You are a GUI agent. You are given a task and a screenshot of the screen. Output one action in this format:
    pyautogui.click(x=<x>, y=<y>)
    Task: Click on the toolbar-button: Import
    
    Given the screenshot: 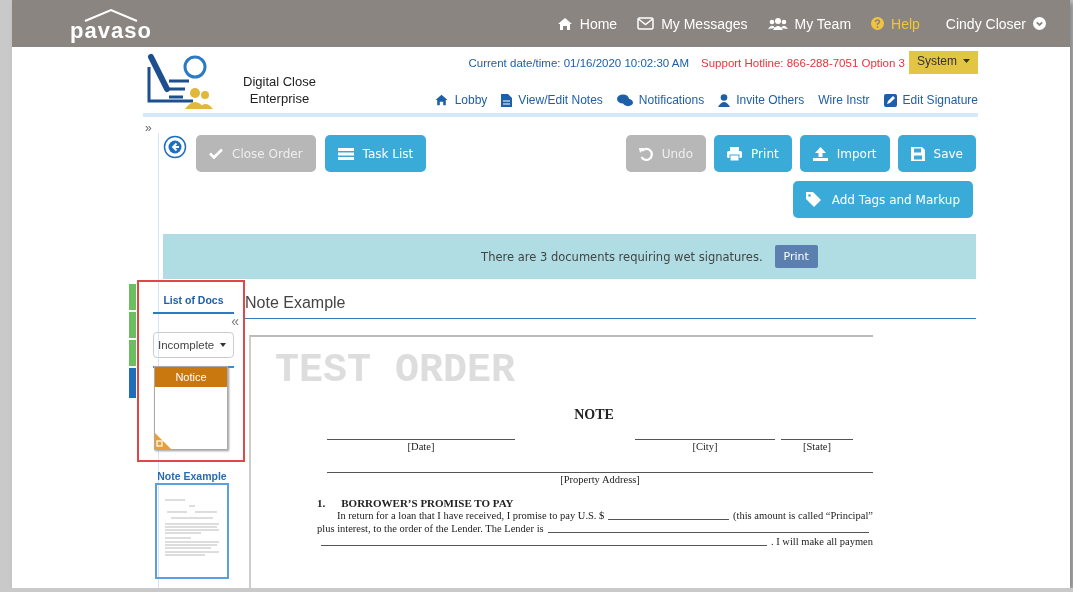 What is the action you would take?
    pyautogui.click(x=844, y=153)
    